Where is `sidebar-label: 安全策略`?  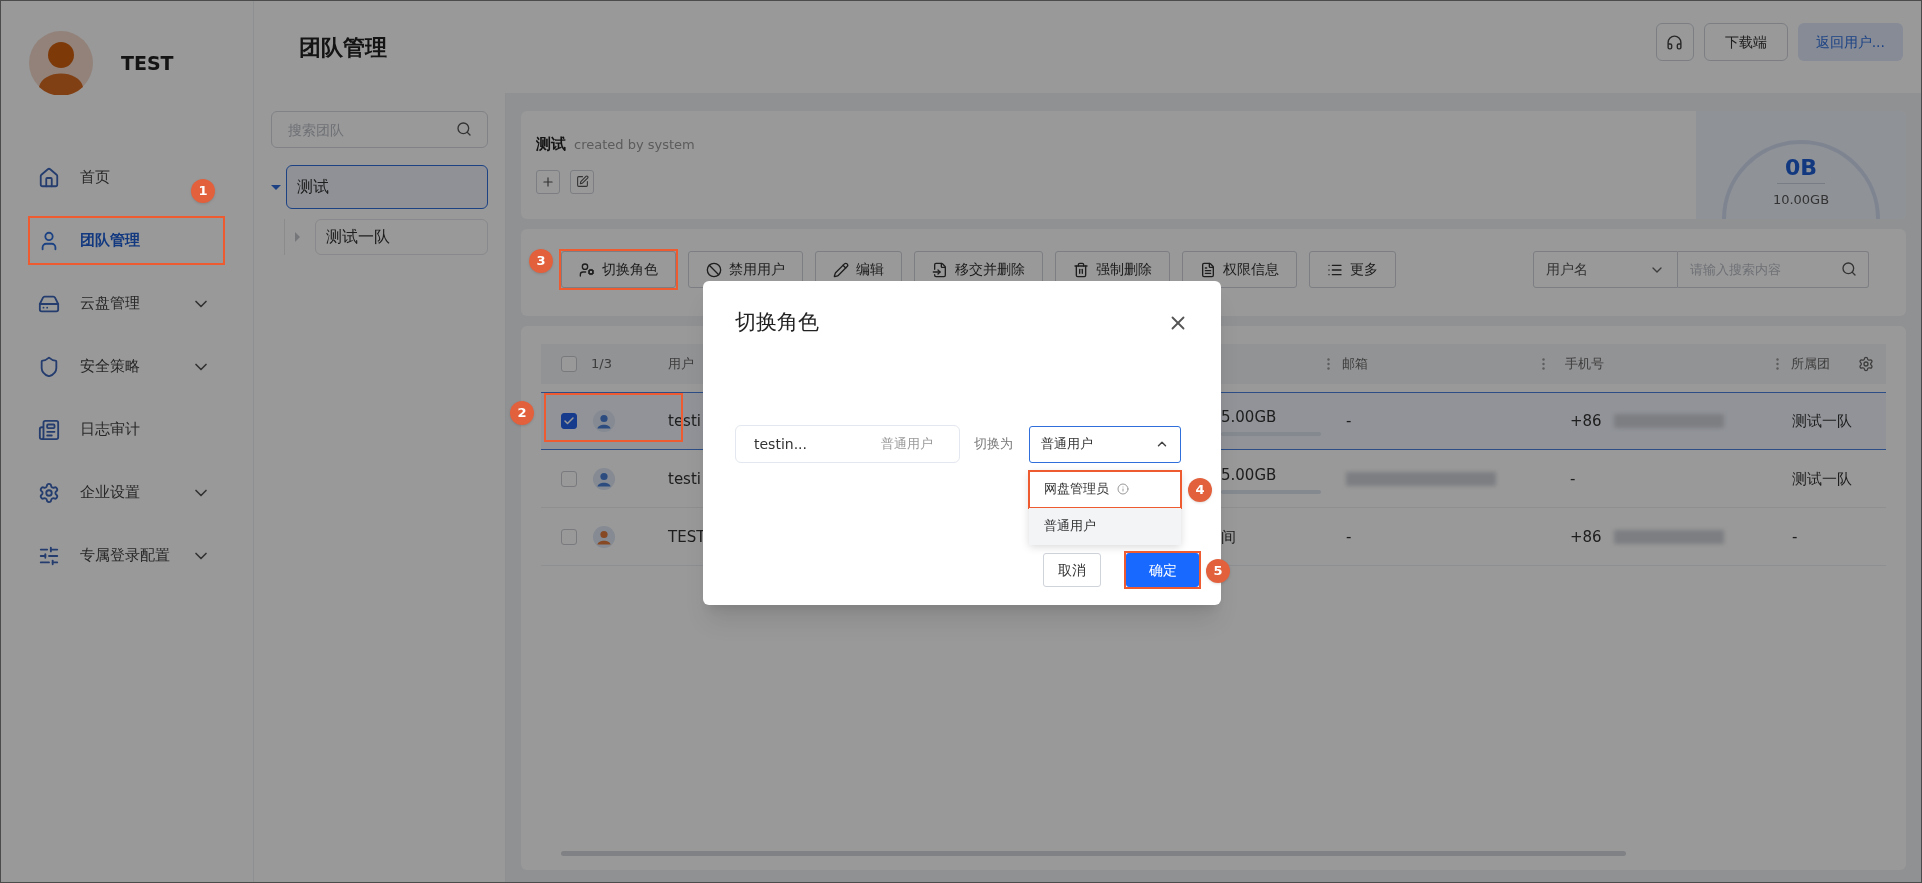
sidebar-label: 安全策略 is located at coordinates (110, 367).